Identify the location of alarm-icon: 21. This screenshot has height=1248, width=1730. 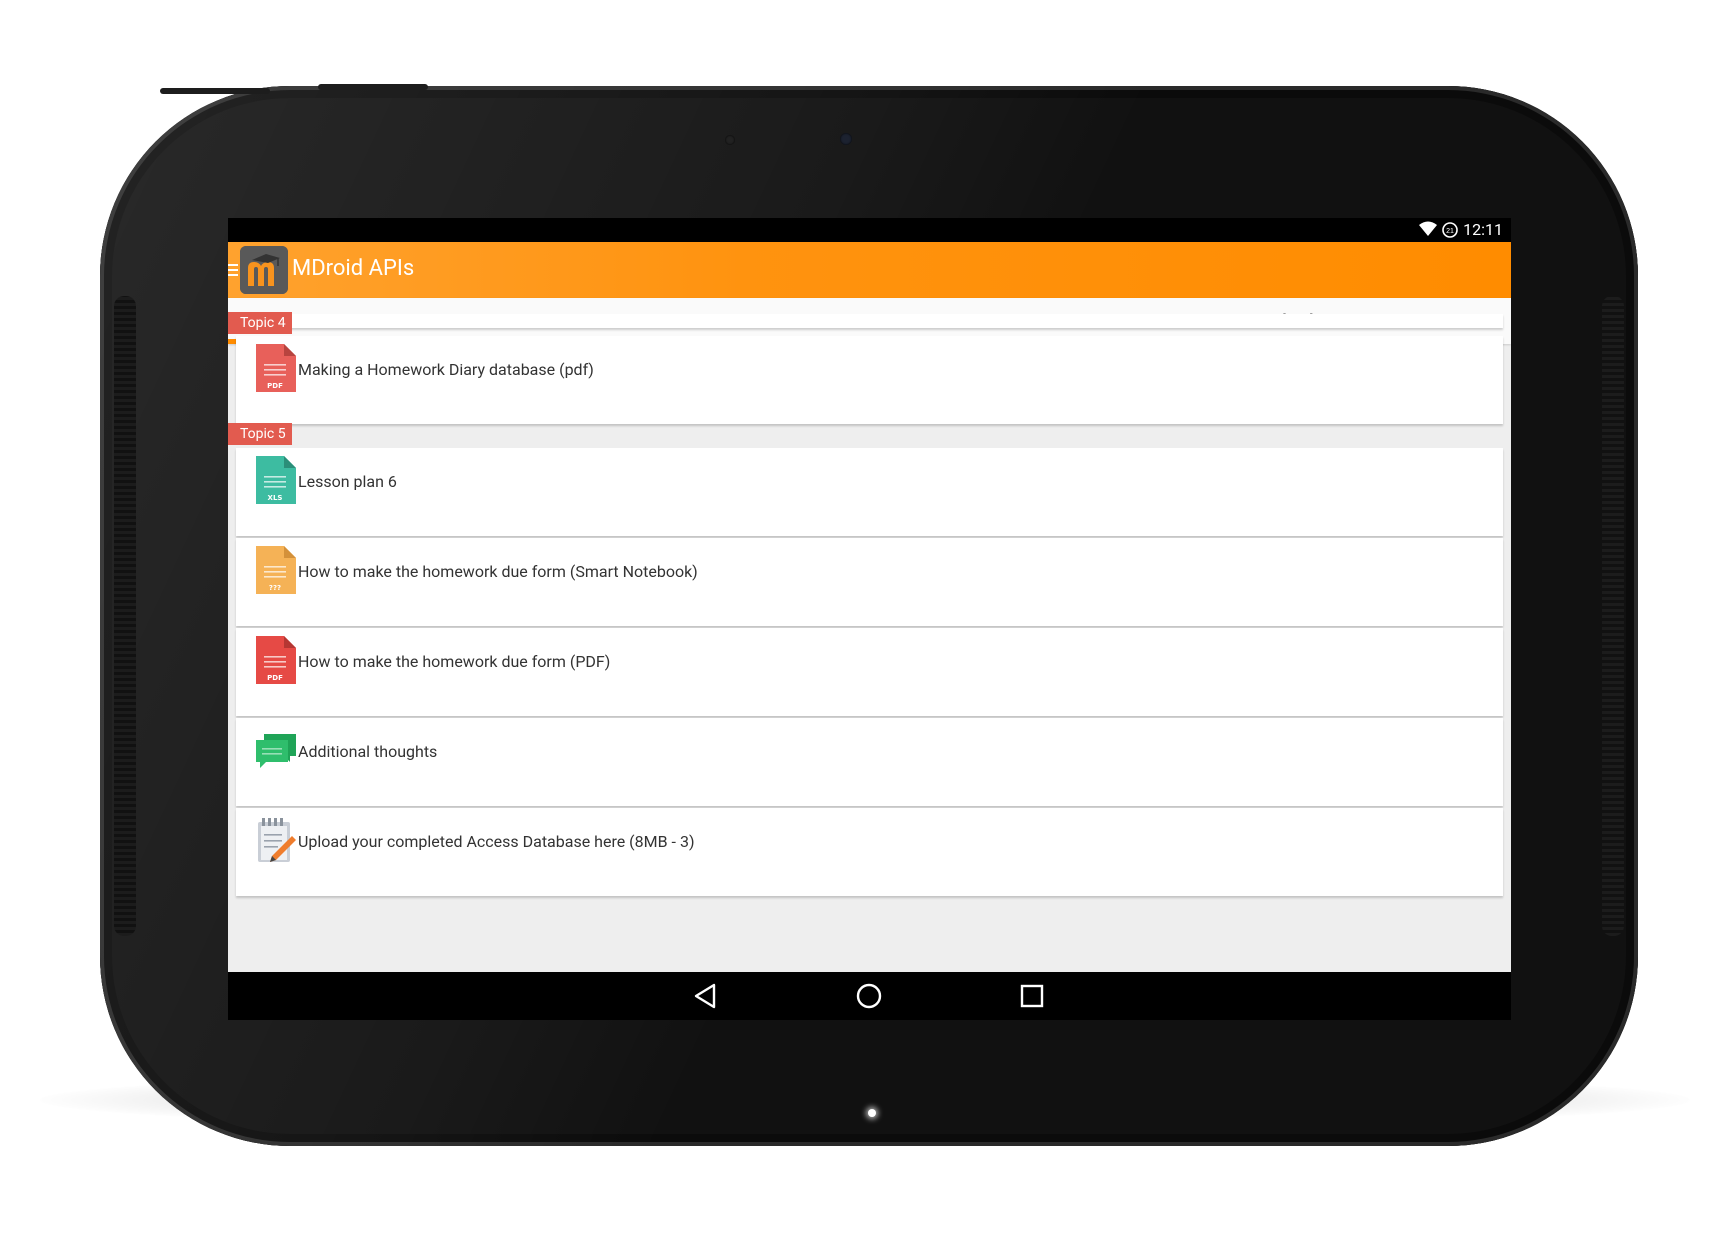
(1450, 232).